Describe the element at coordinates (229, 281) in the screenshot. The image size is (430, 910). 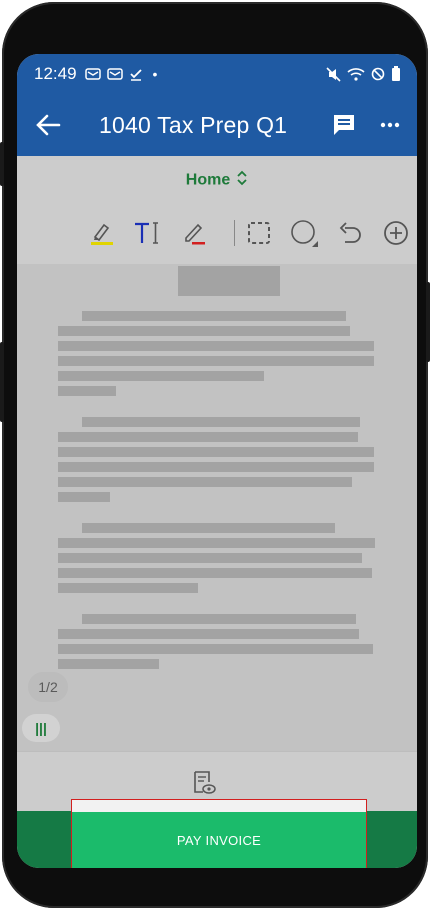
I see `page-header-block` at that location.